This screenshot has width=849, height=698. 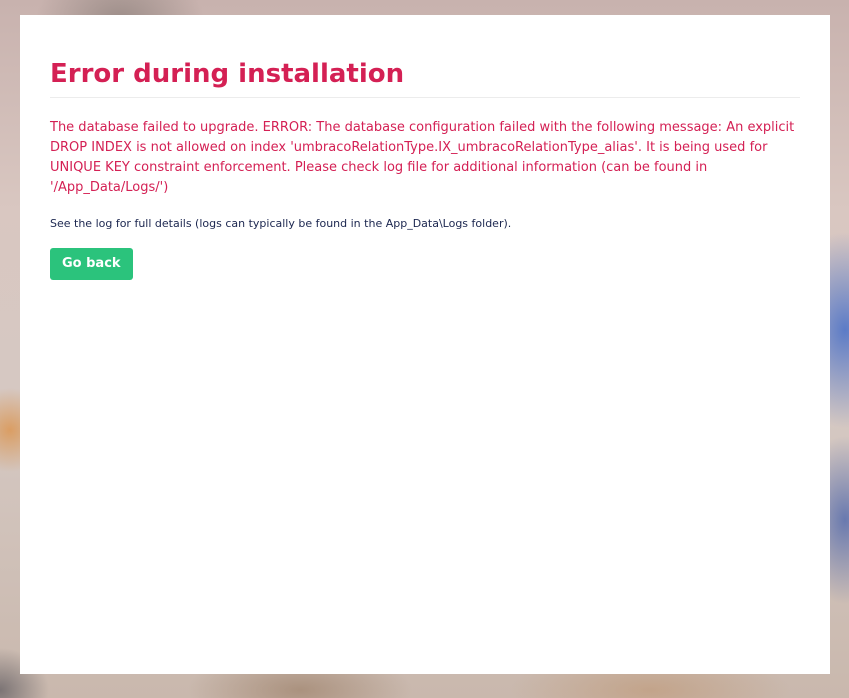 I want to click on page-title: Error during installation, so click(x=425, y=76).